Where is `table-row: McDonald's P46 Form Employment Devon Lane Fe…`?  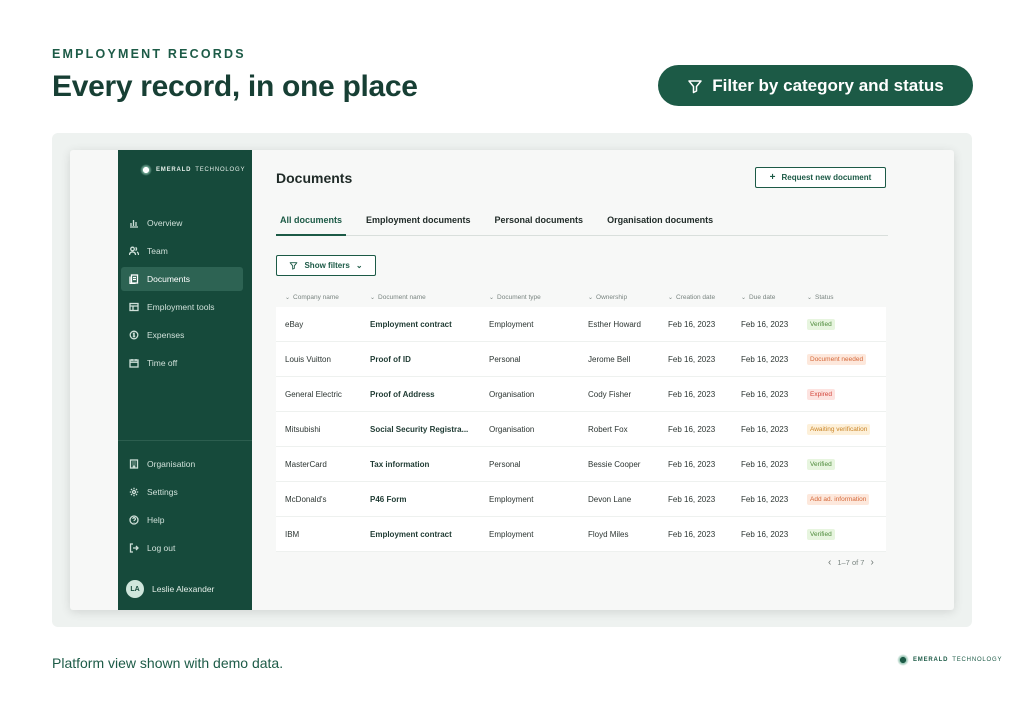
table-row: McDonald's P46 Form Employment Devon Lane Fe… is located at coordinates (581, 499).